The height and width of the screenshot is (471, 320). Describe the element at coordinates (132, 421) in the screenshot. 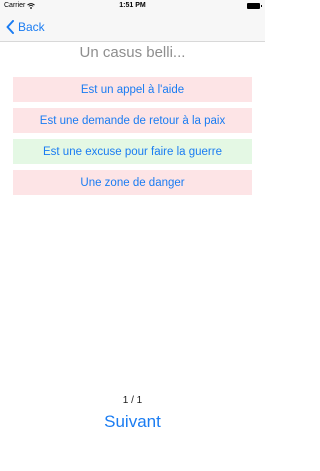

I see `next-button: Suivant` at that location.